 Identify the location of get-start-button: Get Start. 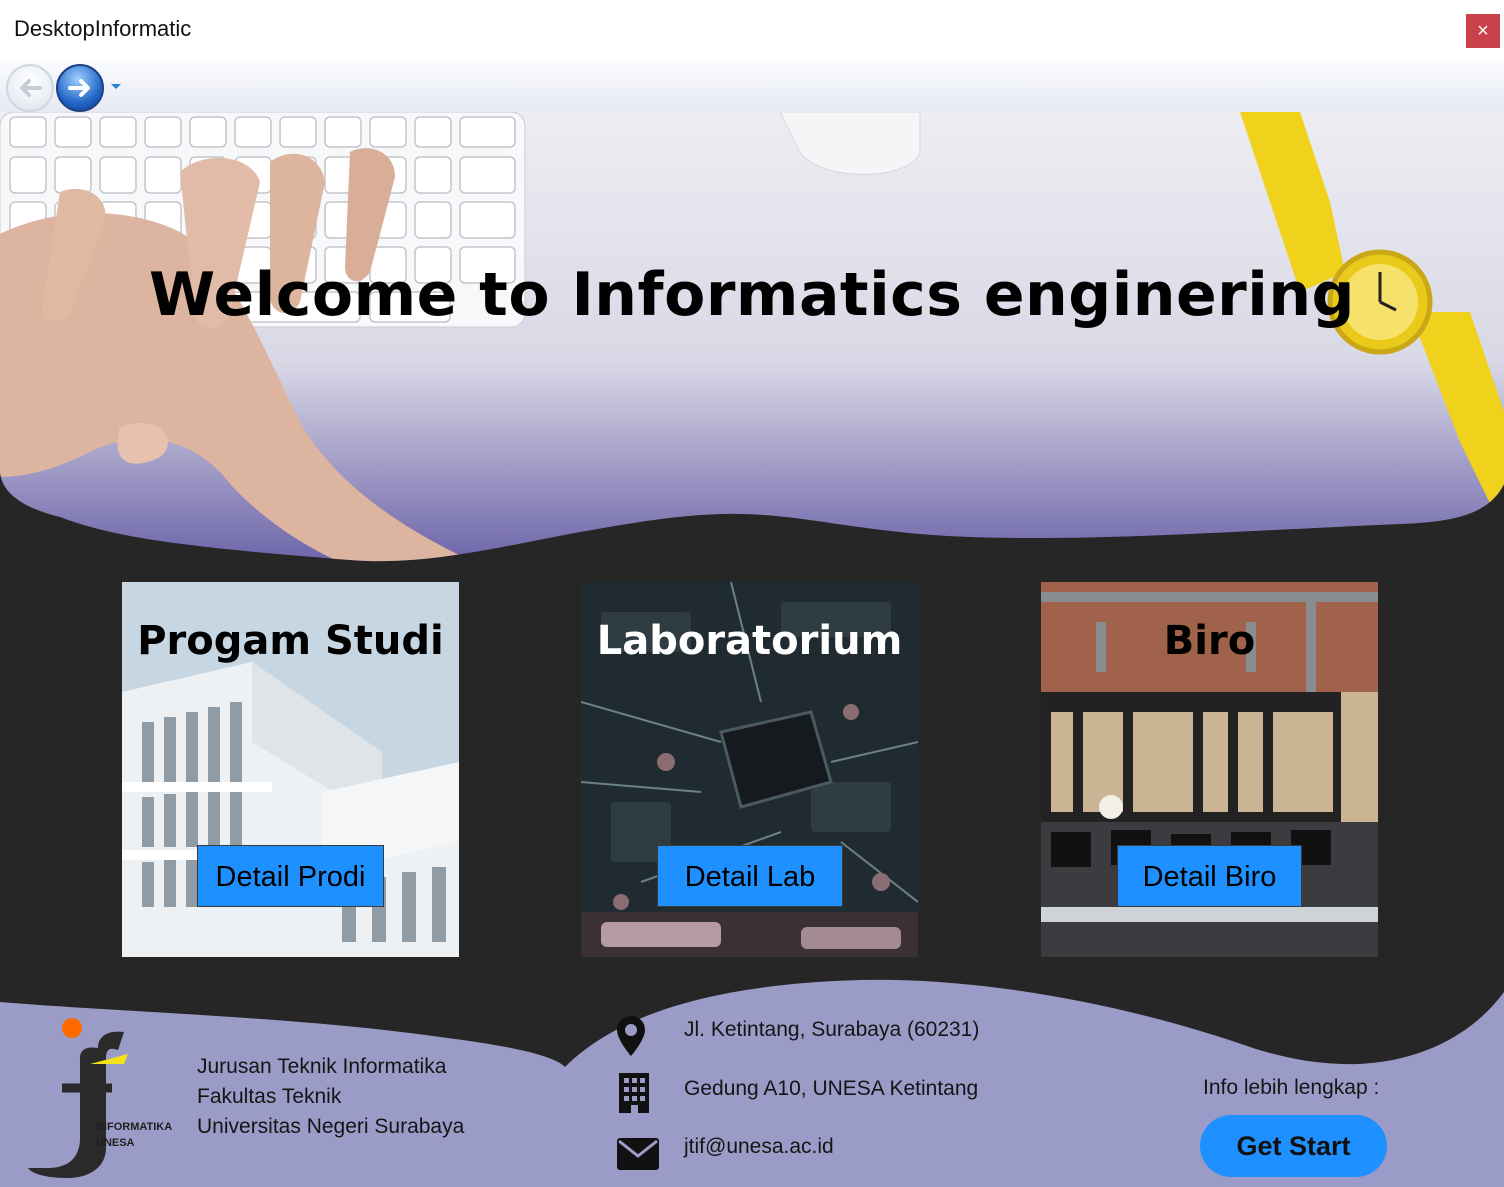
(1293, 1146).